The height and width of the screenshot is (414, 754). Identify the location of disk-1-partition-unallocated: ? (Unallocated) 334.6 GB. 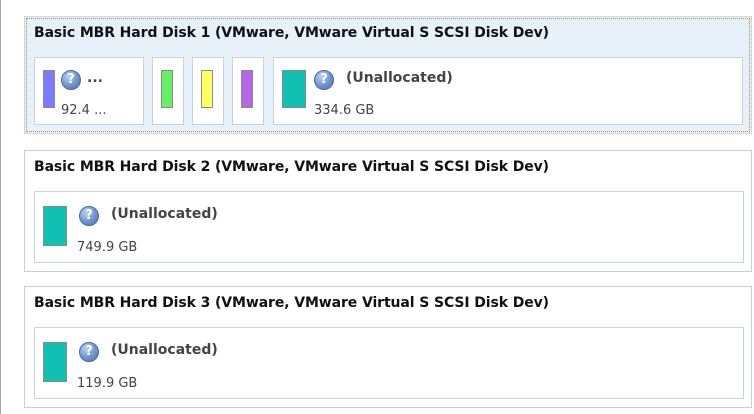
(508, 91).